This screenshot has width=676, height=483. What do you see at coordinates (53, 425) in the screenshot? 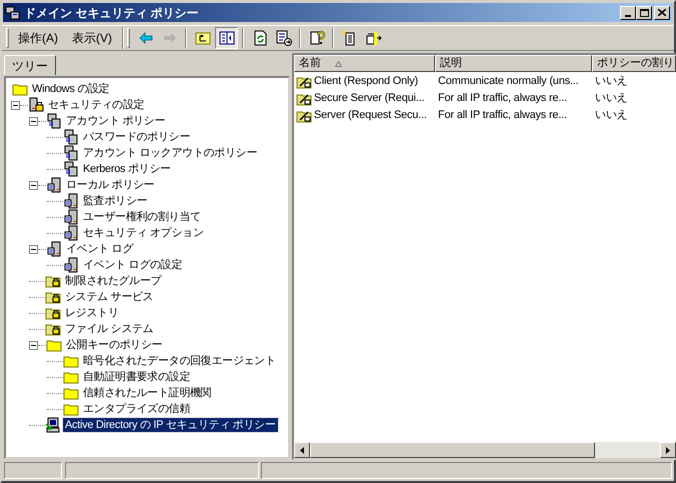
I see `computer-icon` at bounding box center [53, 425].